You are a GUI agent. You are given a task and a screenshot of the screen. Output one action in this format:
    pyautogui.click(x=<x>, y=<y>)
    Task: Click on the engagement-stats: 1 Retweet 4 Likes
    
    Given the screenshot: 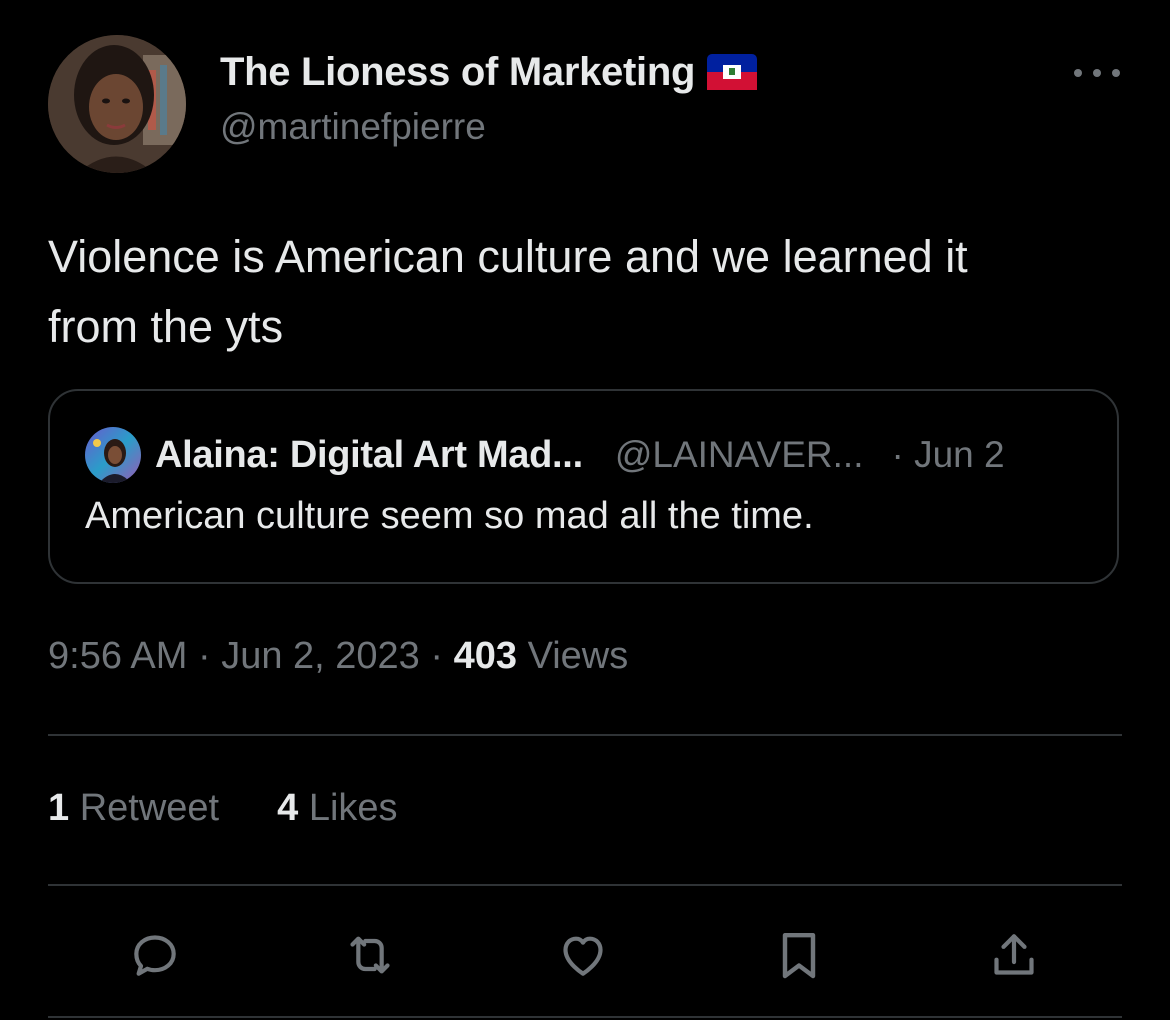 What is the action you would take?
    pyautogui.click(x=252, y=808)
    